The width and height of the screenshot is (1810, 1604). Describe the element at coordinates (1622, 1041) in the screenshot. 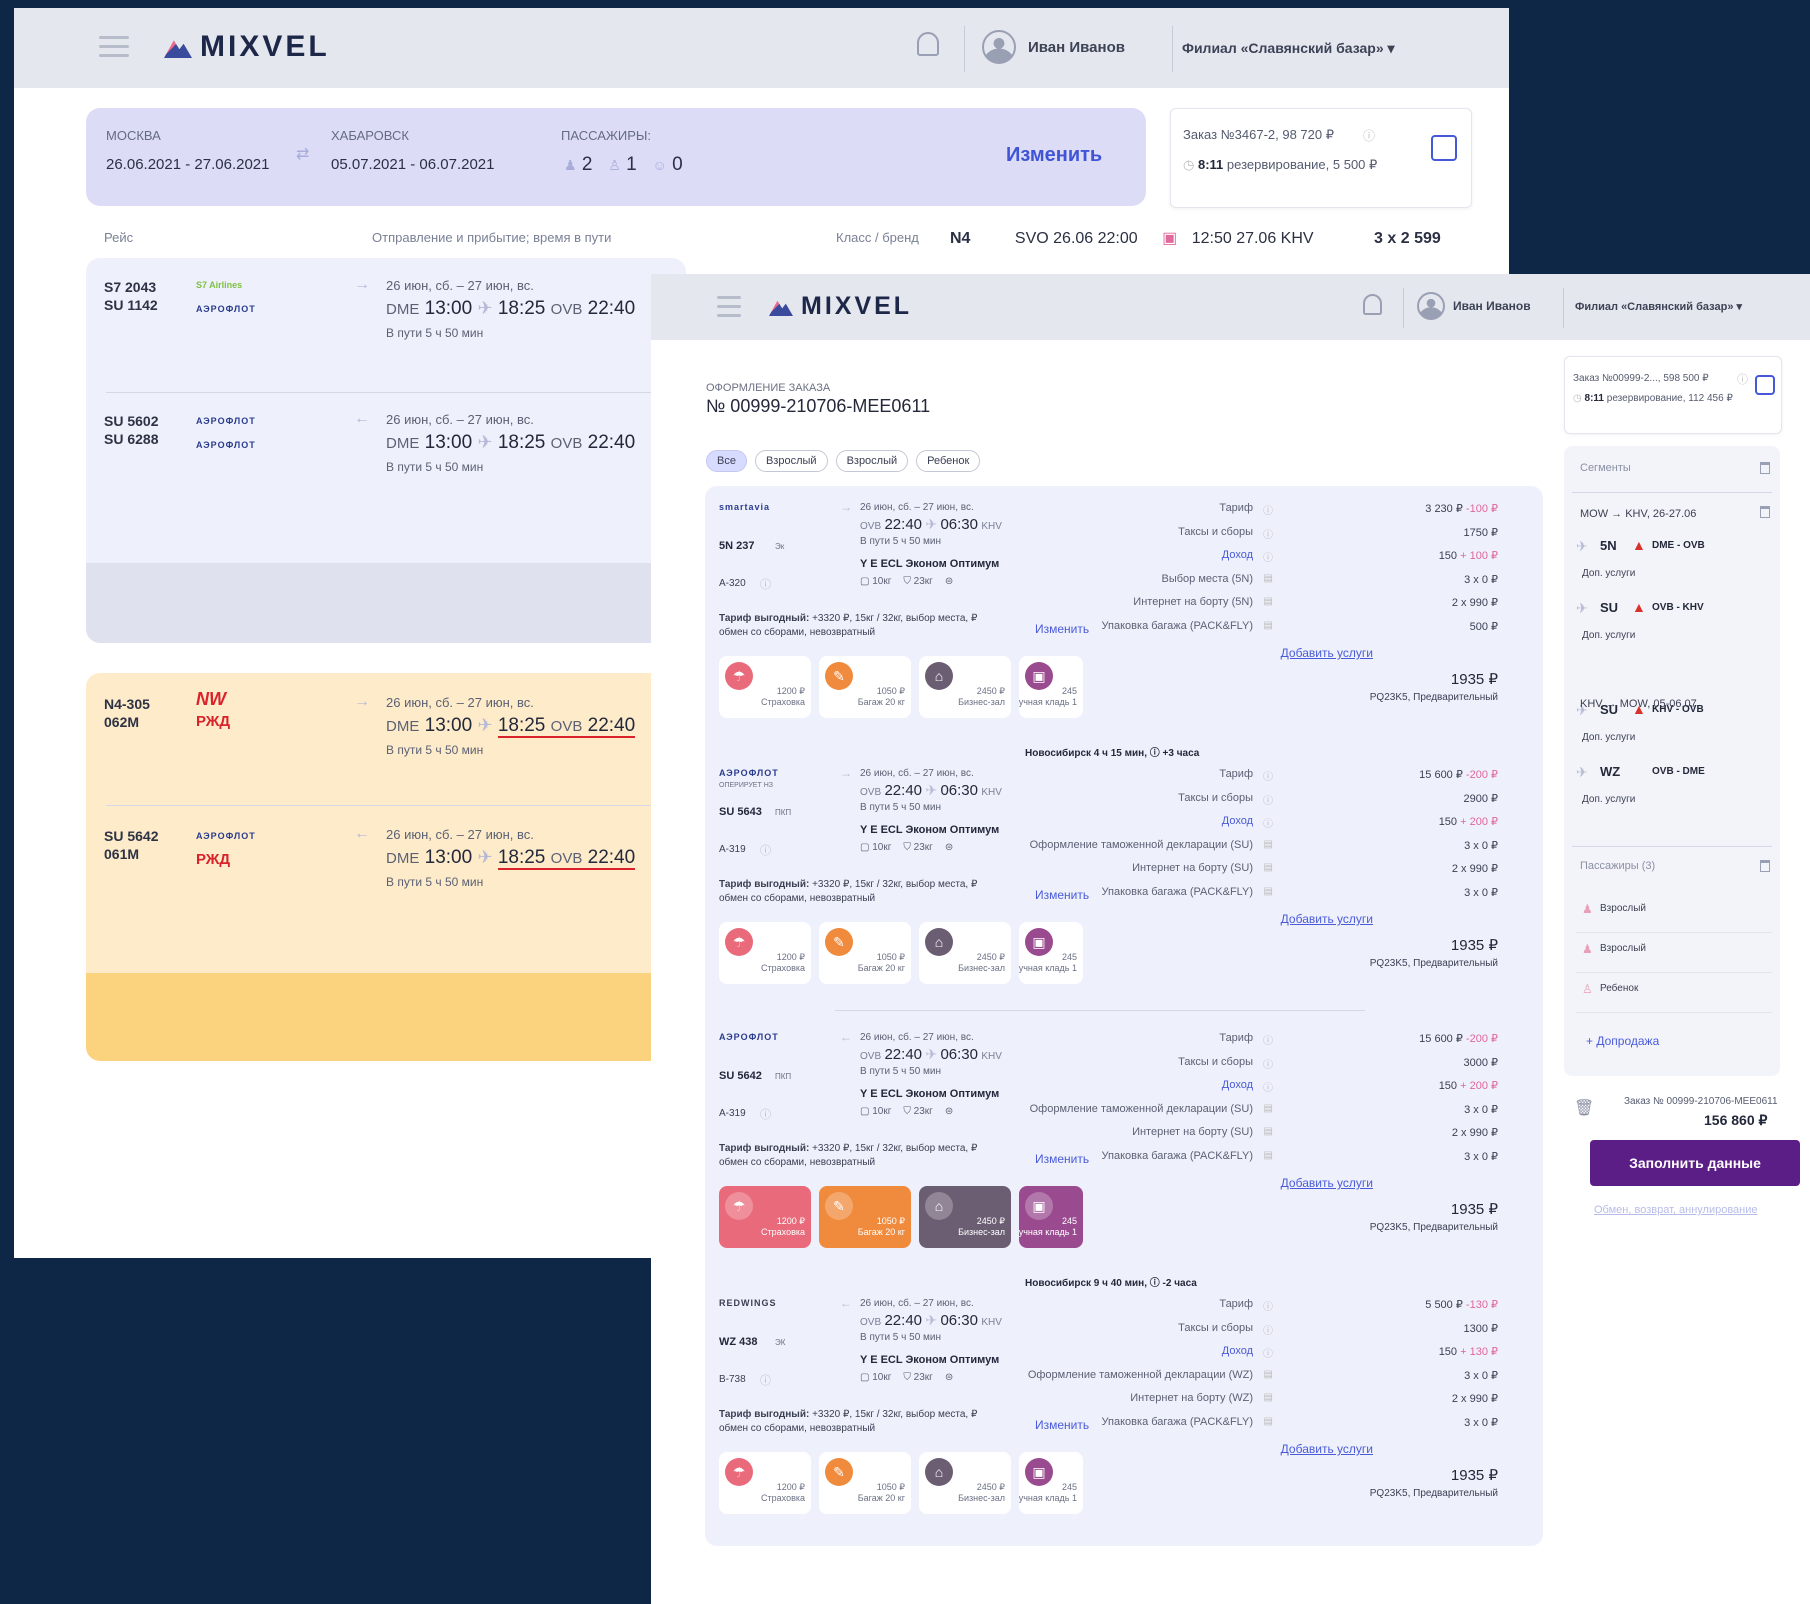

I see `add-sale-link: + Допродажа` at that location.